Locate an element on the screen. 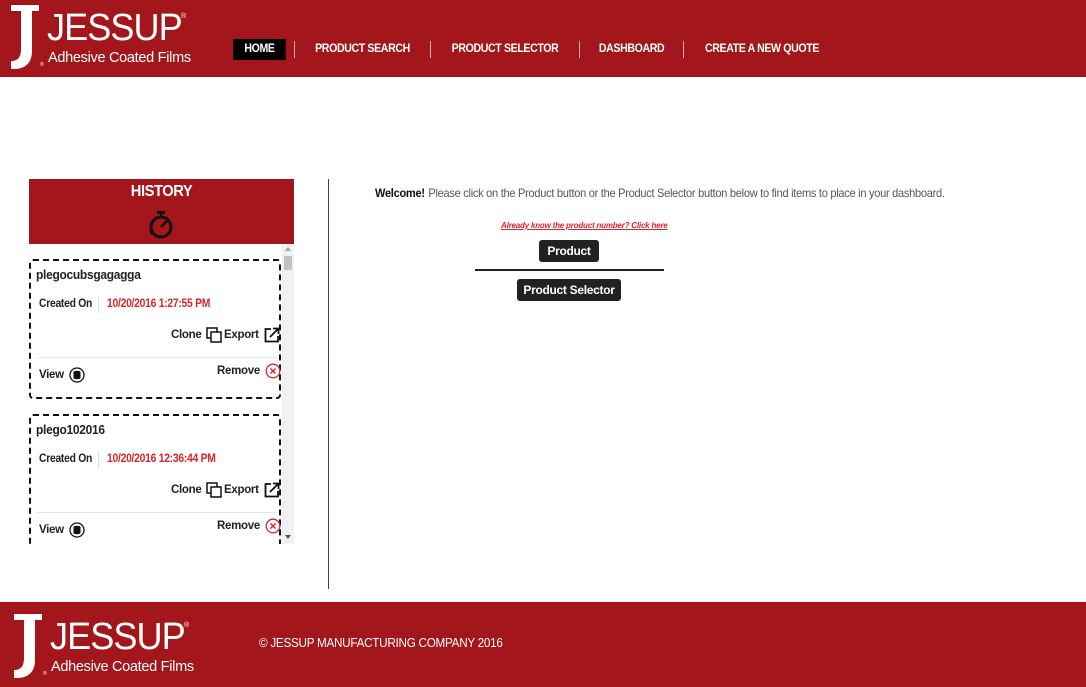 This screenshot has height=687, width=1086. history-header: HISTORY is located at coordinates (161, 211).